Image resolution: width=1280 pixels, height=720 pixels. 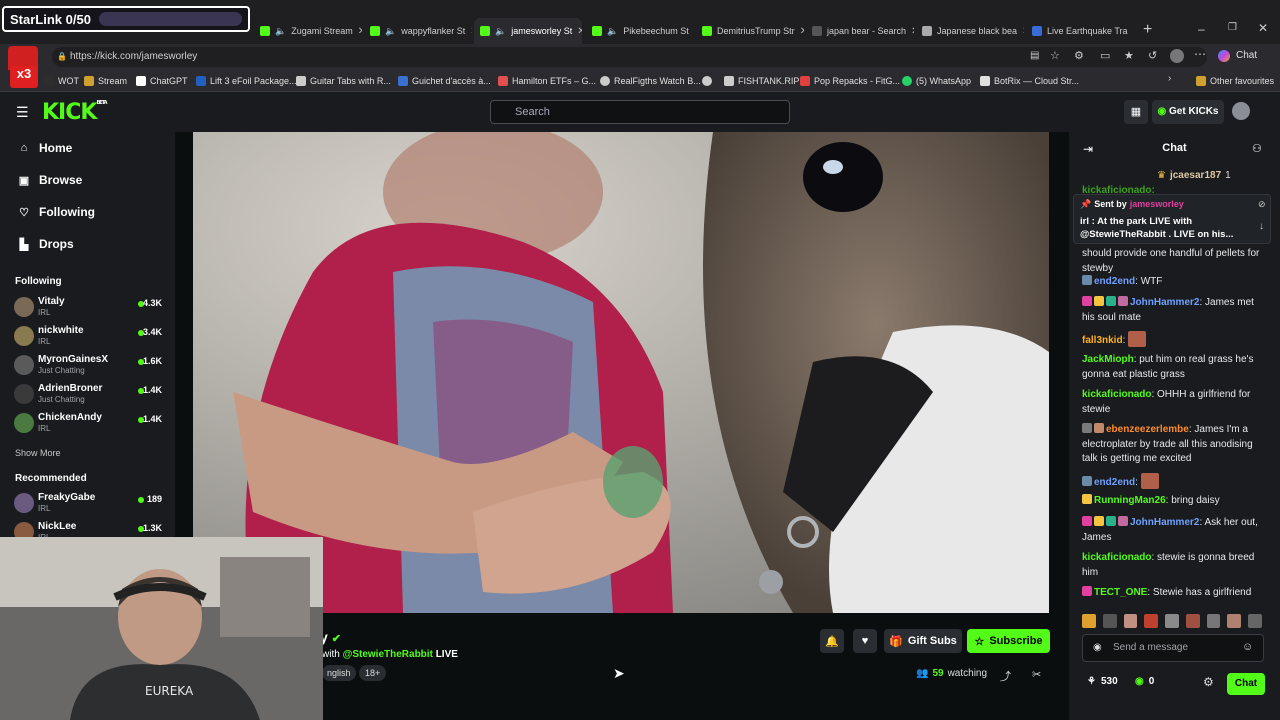 What do you see at coordinates (1079, 55) in the screenshot?
I see `extensions-icon: ⚙` at bounding box center [1079, 55].